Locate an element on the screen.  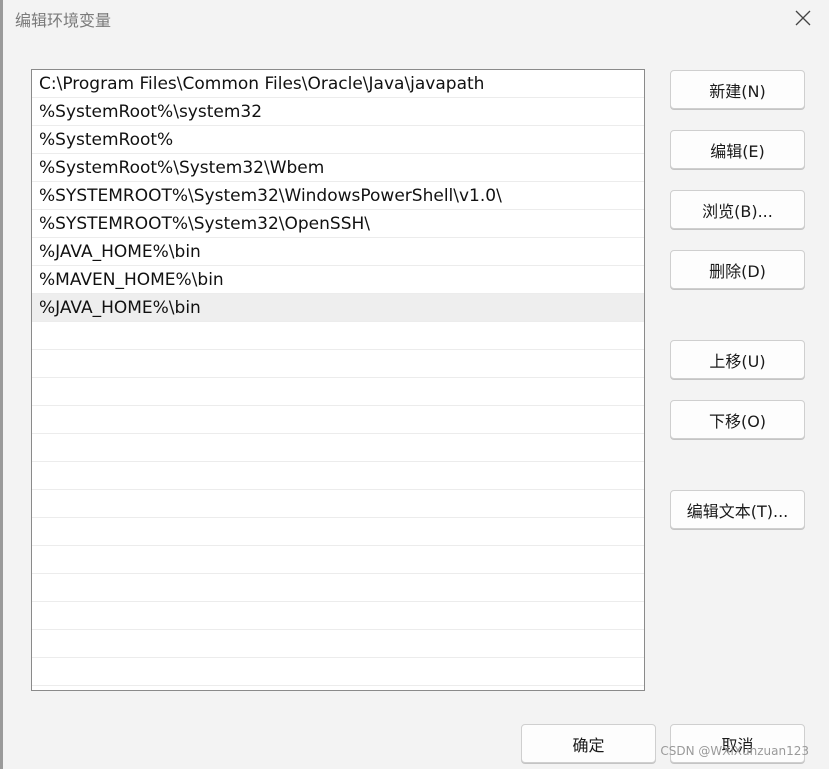
background-window-edge is located at coordinates (1, 384).